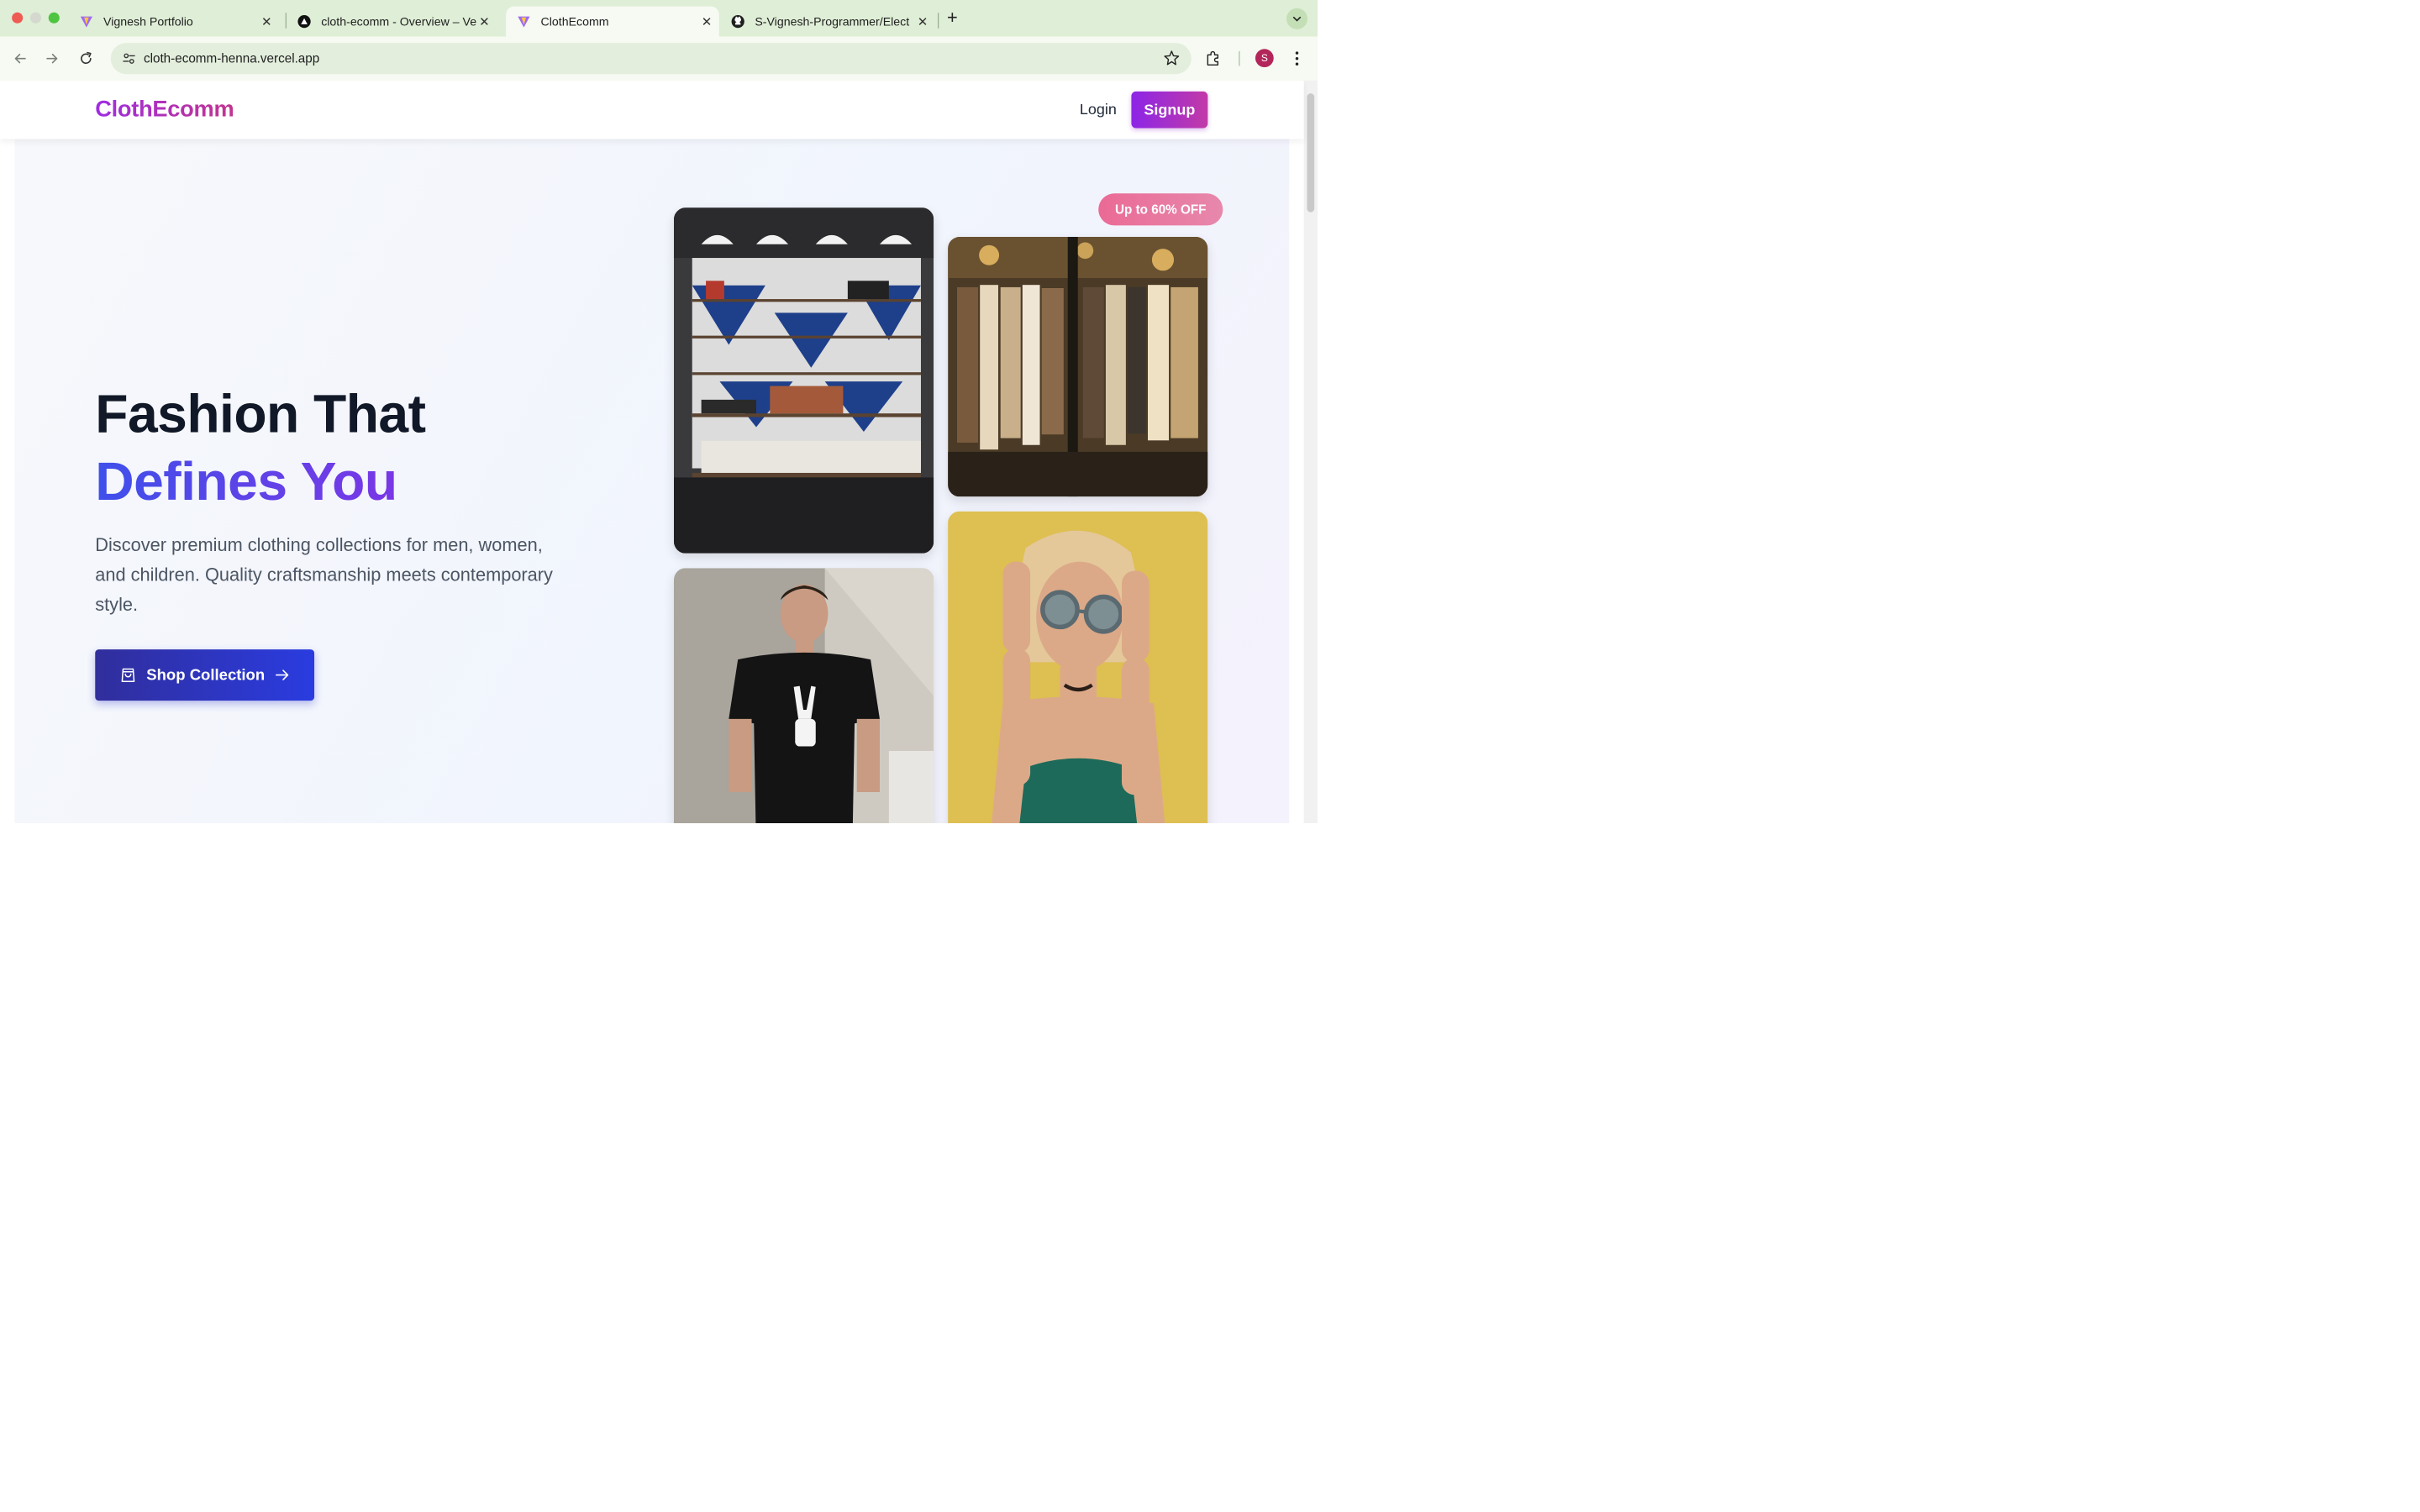  What do you see at coordinates (54, 18) in the screenshot?
I see `maximize-window-icon` at bounding box center [54, 18].